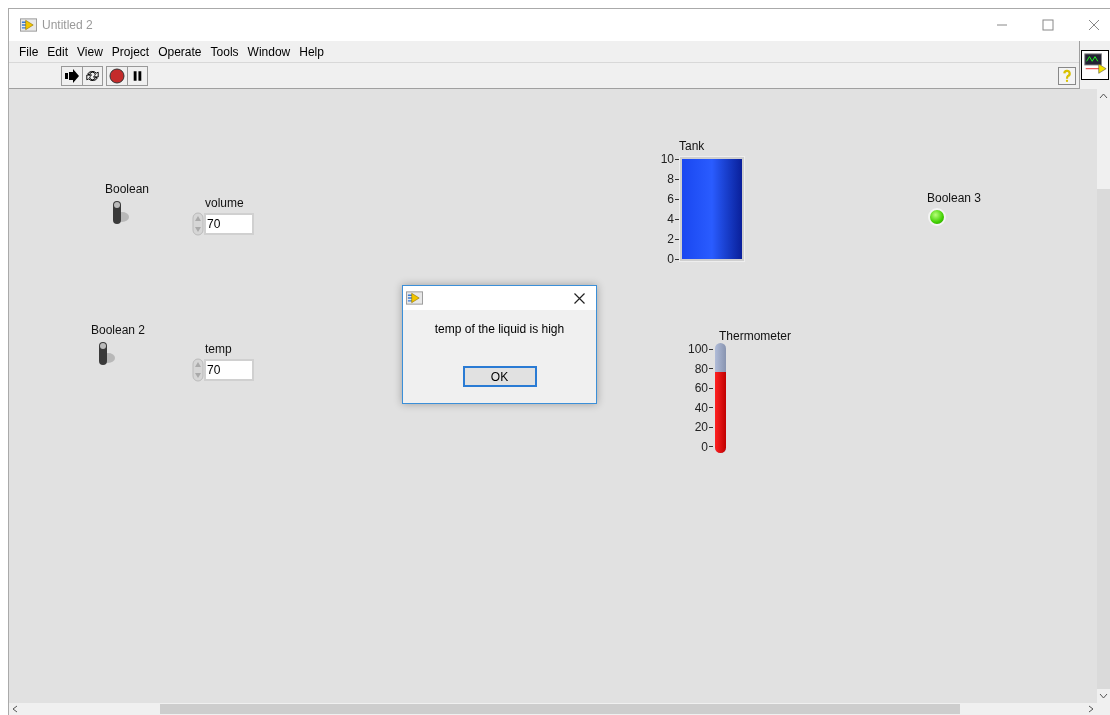 The height and width of the screenshot is (715, 1110). Describe the element at coordinates (692, 146) in the screenshot. I see `control-label: Tank` at that location.